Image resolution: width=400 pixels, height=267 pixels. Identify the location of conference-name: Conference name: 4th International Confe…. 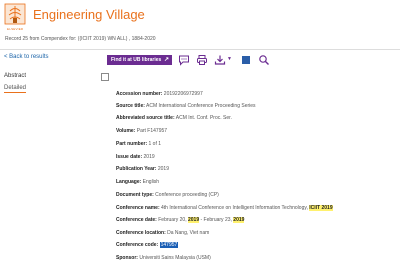
(224, 208).